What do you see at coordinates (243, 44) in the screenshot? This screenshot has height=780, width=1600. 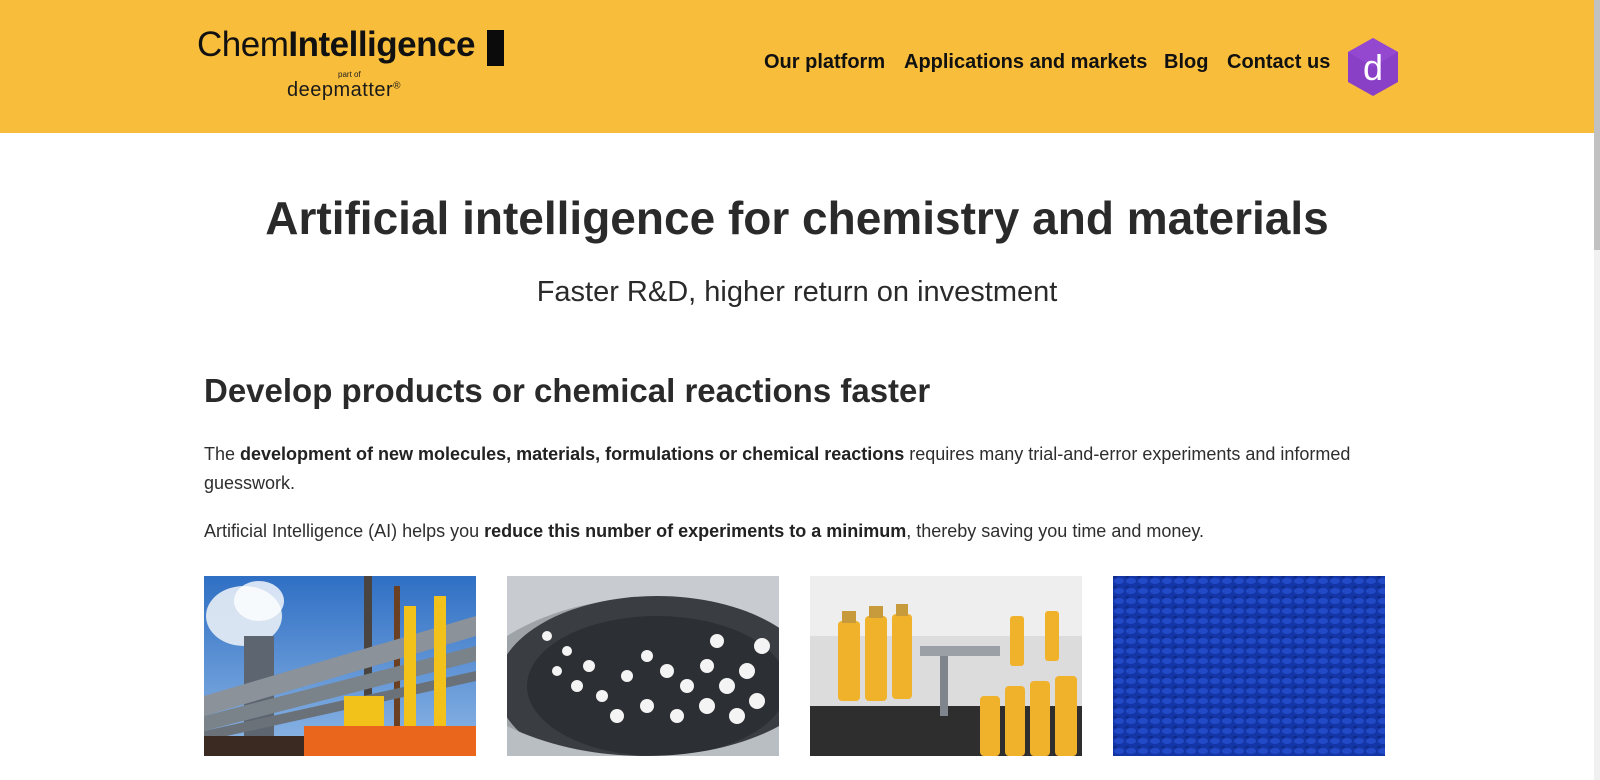 I see `logo-wordmark-light: Chem` at bounding box center [243, 44].